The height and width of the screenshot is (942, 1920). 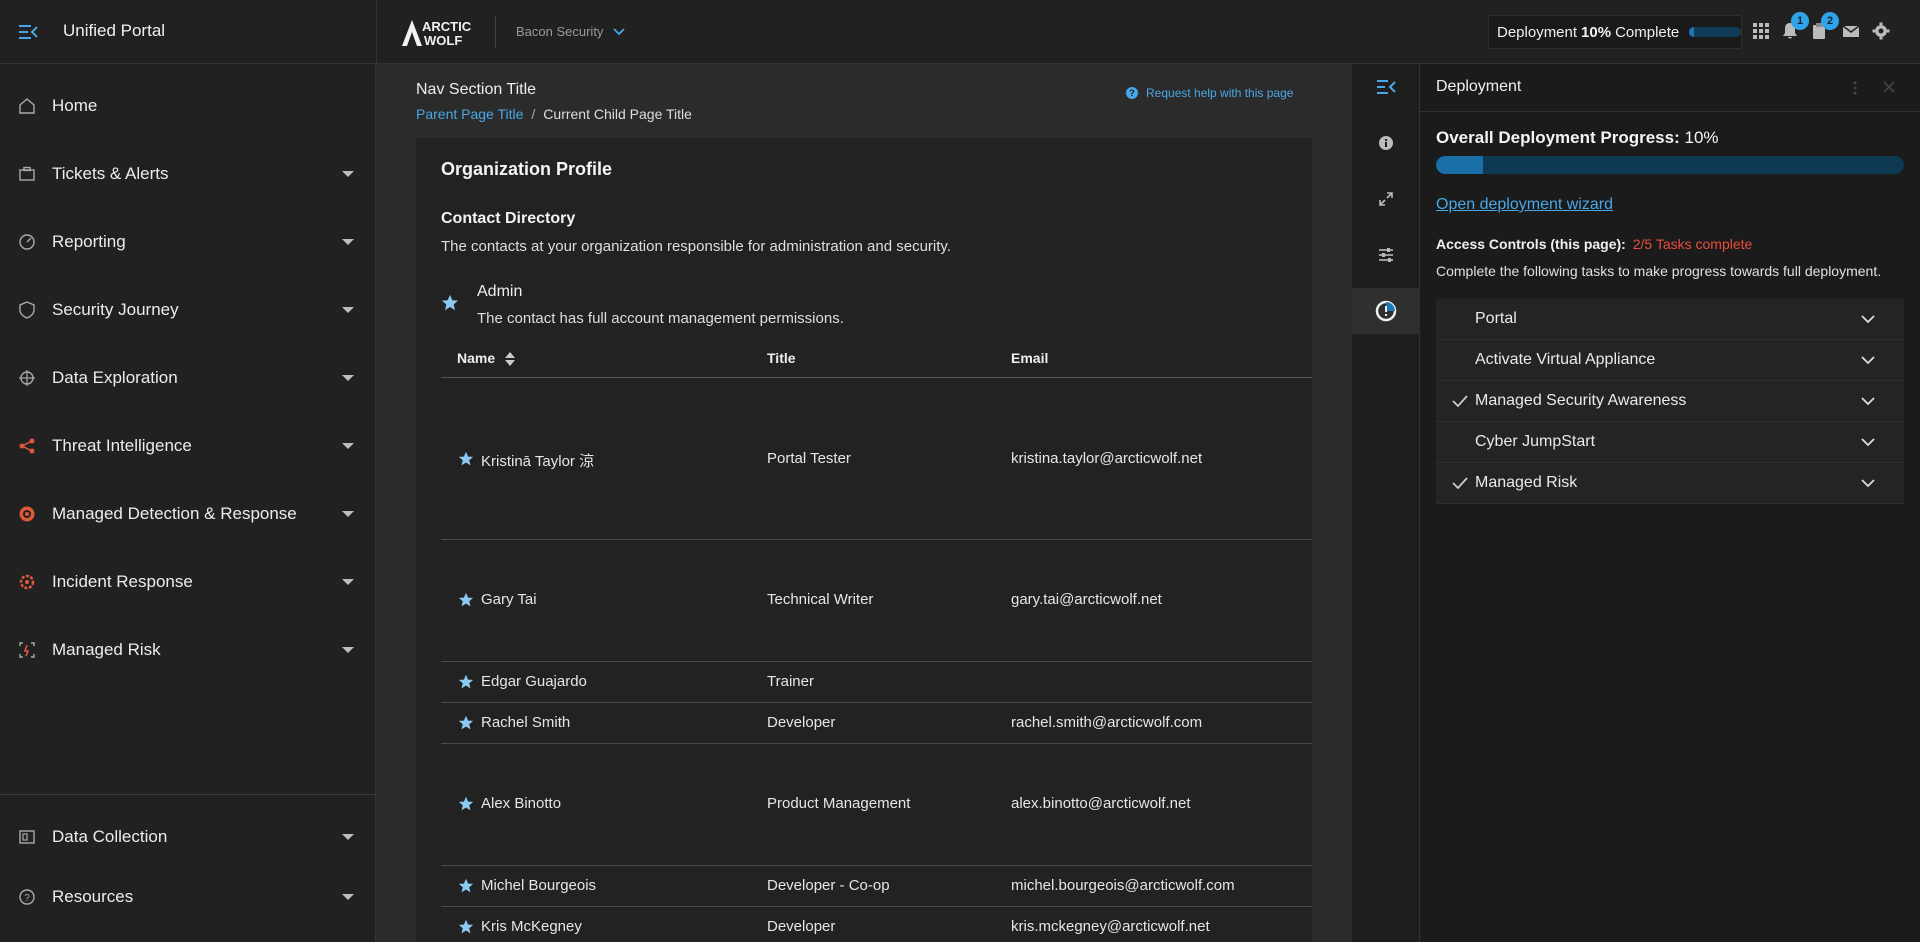 What do you see at coordinates (539, 885) in the screenshot?
I see `contact-name: Michel Bourgeois` at bounding box center [539, 885].